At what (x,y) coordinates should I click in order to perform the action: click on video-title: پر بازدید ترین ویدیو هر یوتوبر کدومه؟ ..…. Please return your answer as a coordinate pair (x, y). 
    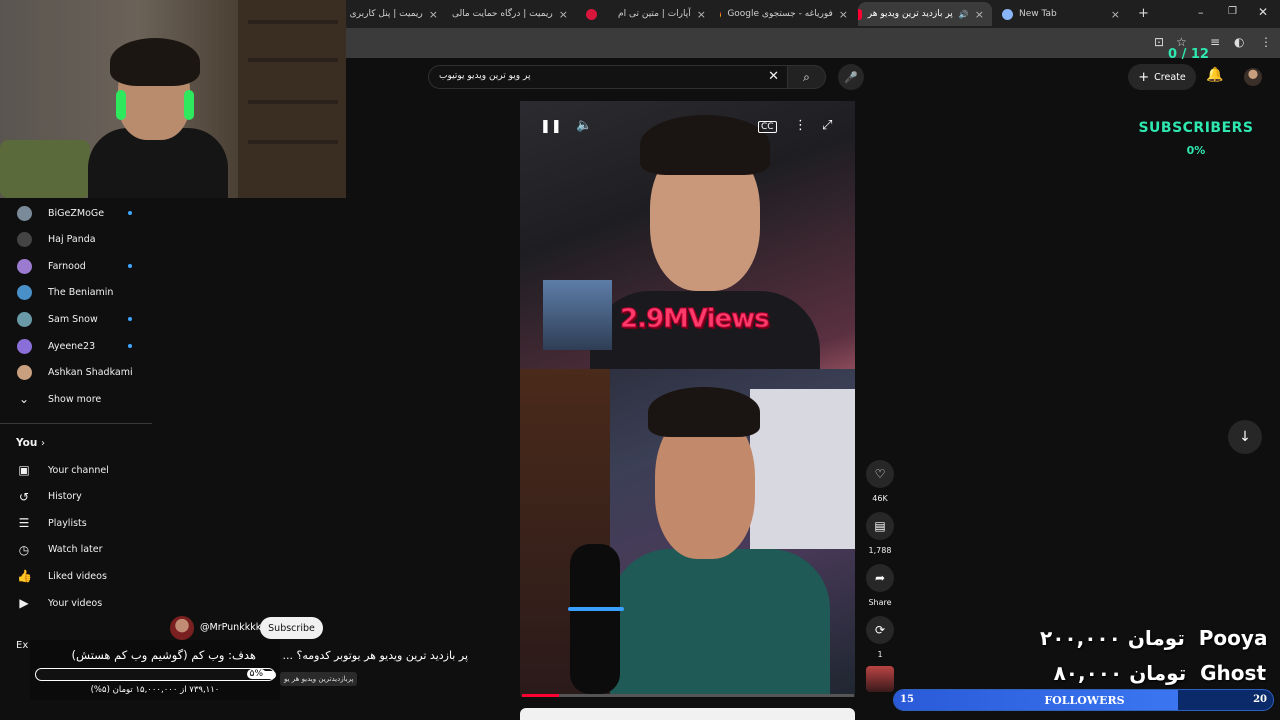
    Looking at the image, I should click on (373, 655).